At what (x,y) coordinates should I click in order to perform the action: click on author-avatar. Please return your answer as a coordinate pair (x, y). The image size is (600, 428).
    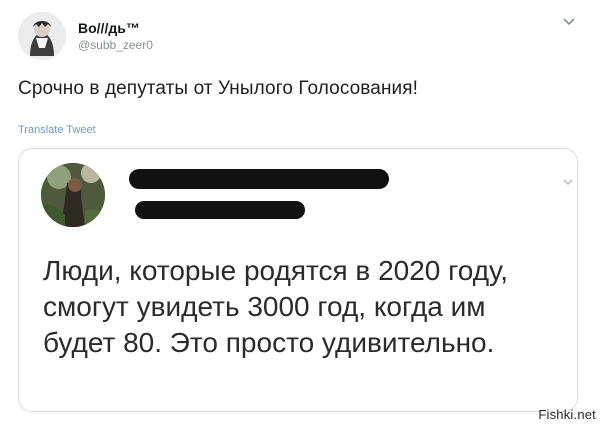
    Looking at the image, I should click on (42, 36).